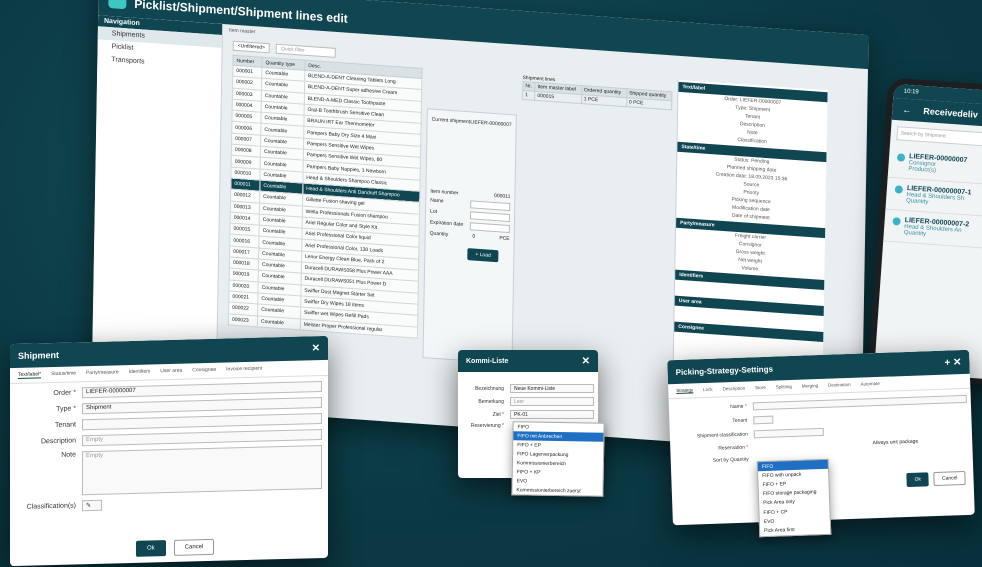 The height and width of the screenshot is (567, 982). I want to click on kommi-dialog-header: Kommi-Liste ✕, so click(528, 361).